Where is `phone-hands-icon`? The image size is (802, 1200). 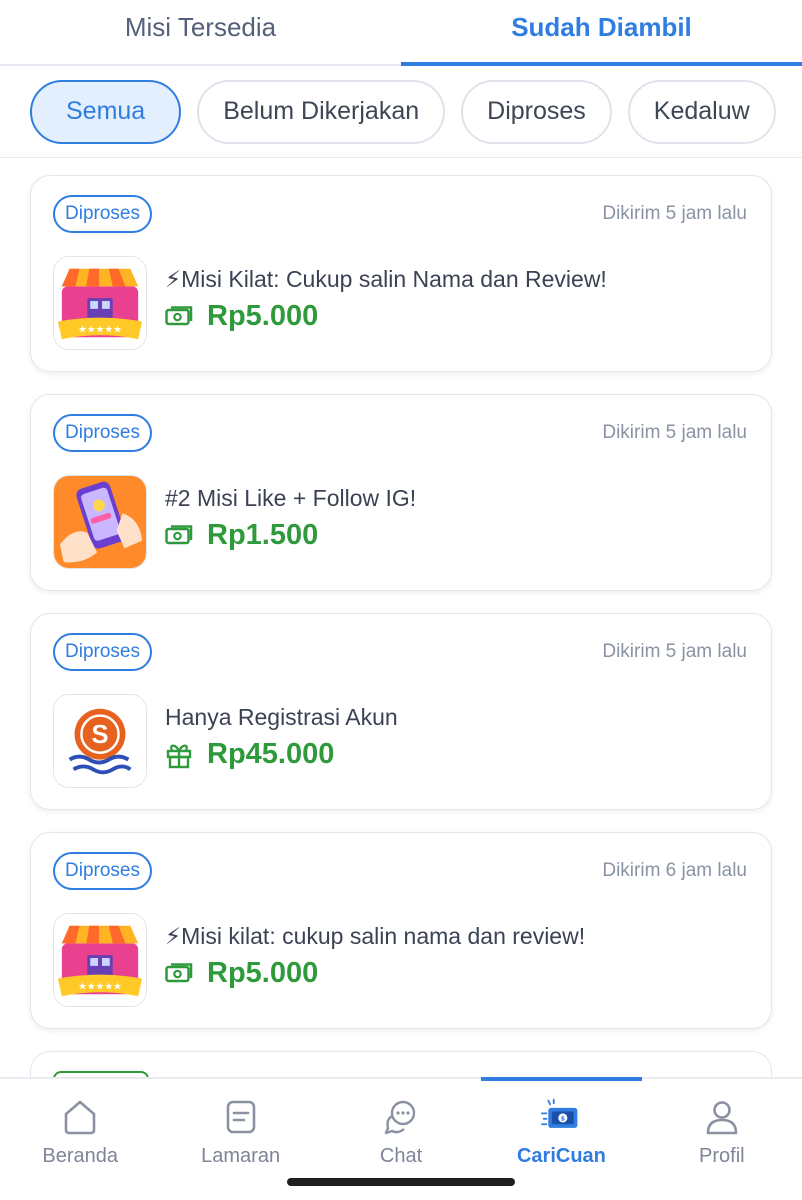
phone-hands-icon is located at coordinates (100, 522).